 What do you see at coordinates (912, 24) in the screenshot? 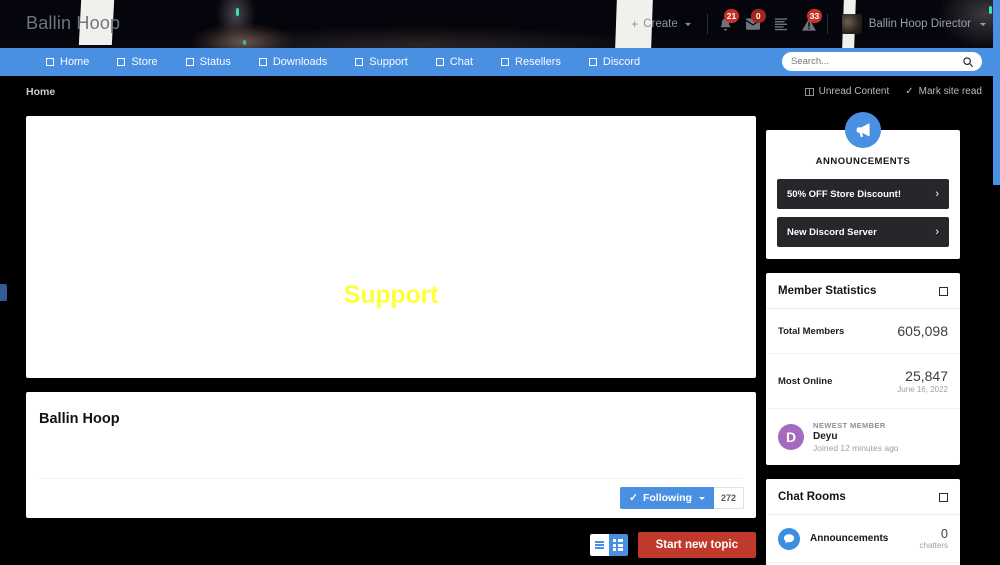
I see `user-menu: Ballin Hoop Director` at bounding box center [912, 24].